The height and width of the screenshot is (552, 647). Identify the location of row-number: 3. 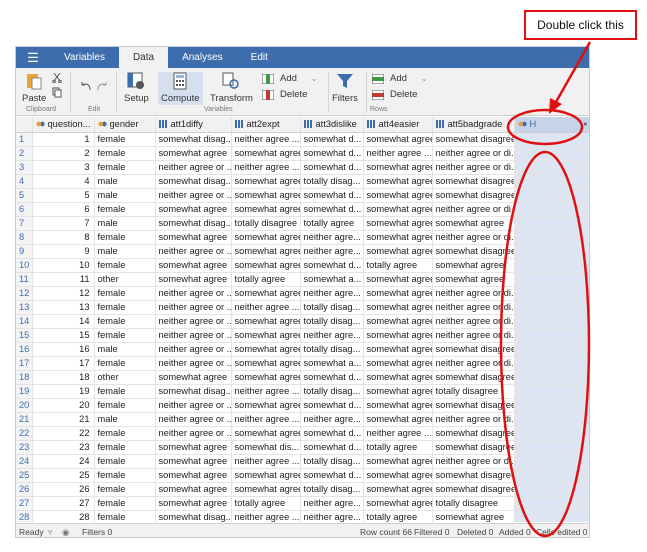
(24, 167).